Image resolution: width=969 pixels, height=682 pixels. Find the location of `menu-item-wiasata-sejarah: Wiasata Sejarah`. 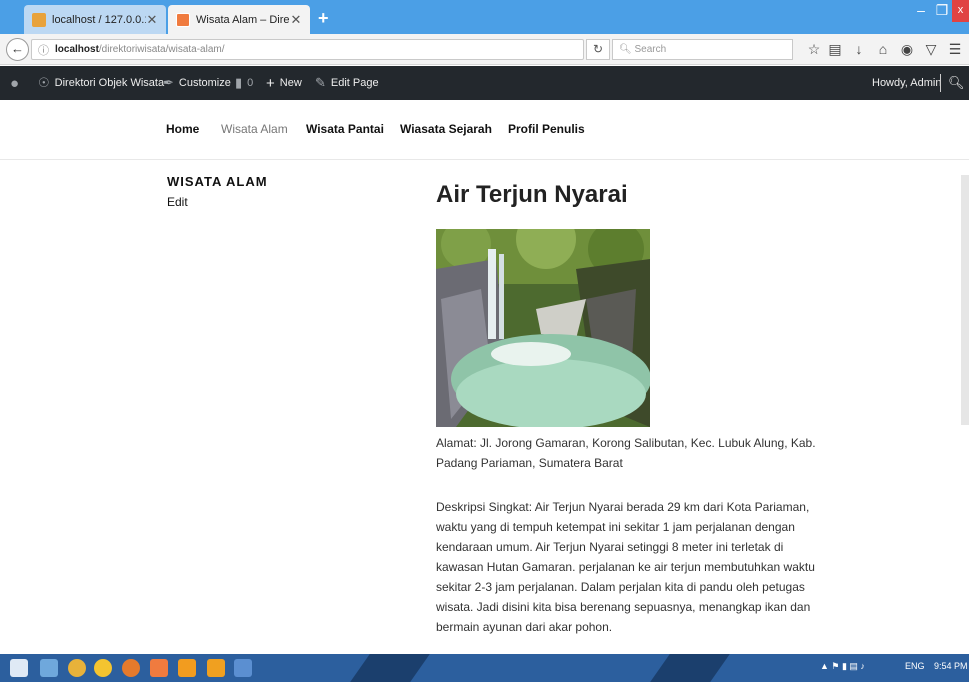

menu-item-wiasata-sejarah: Wiasata Sejarah is located at coordinates (446, 129).